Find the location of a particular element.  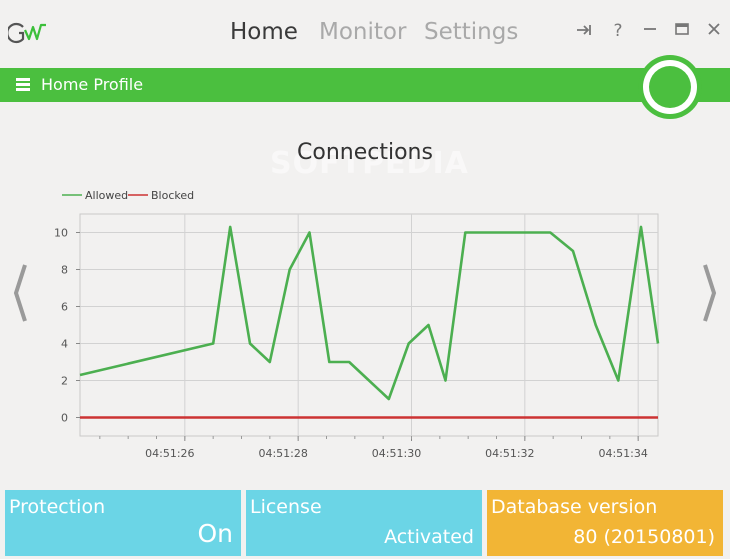

license-tile: License Activated is located at coordinates (364, 523).